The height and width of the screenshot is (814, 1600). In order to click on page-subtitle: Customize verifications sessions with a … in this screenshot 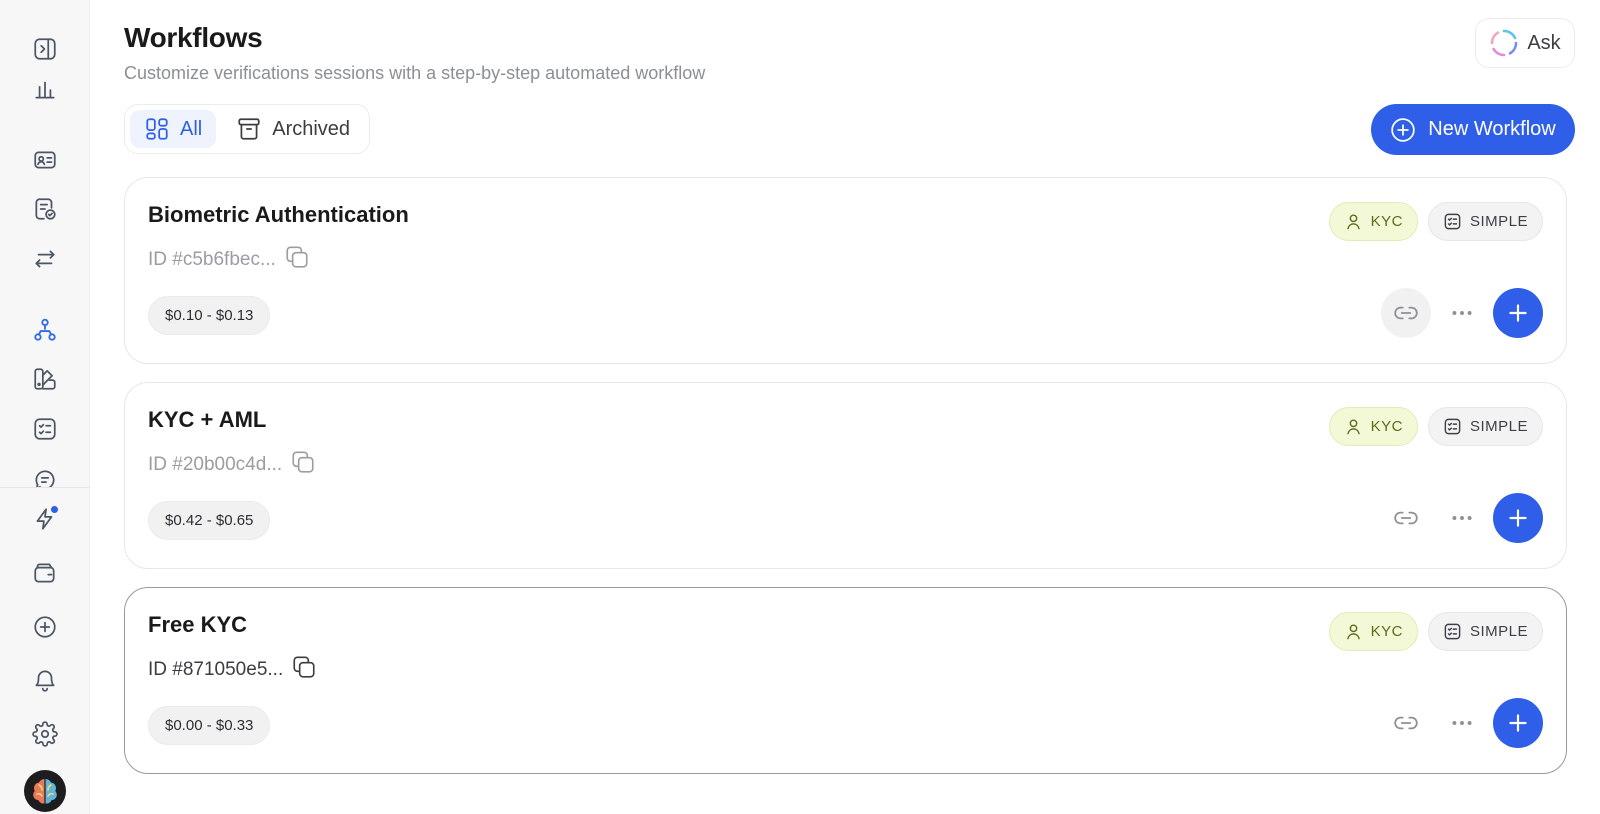, I will do `click(415, 73)`.